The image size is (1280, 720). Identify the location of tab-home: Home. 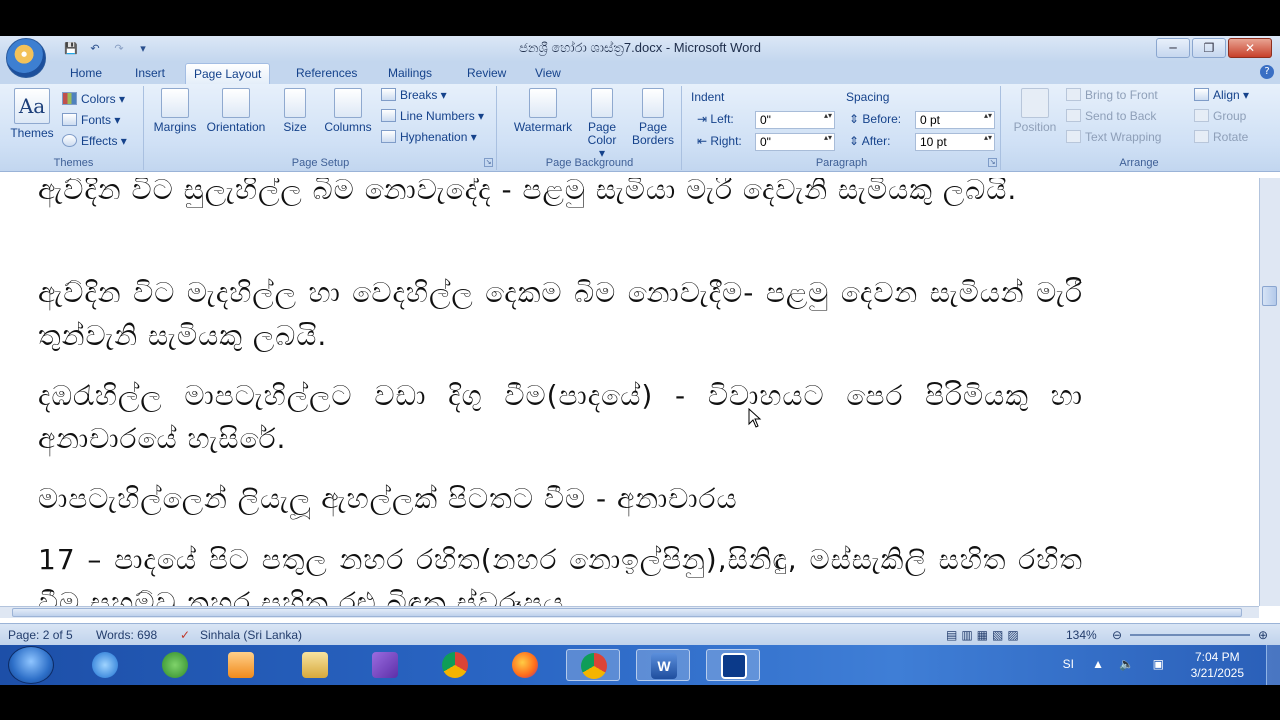
(86, 73).